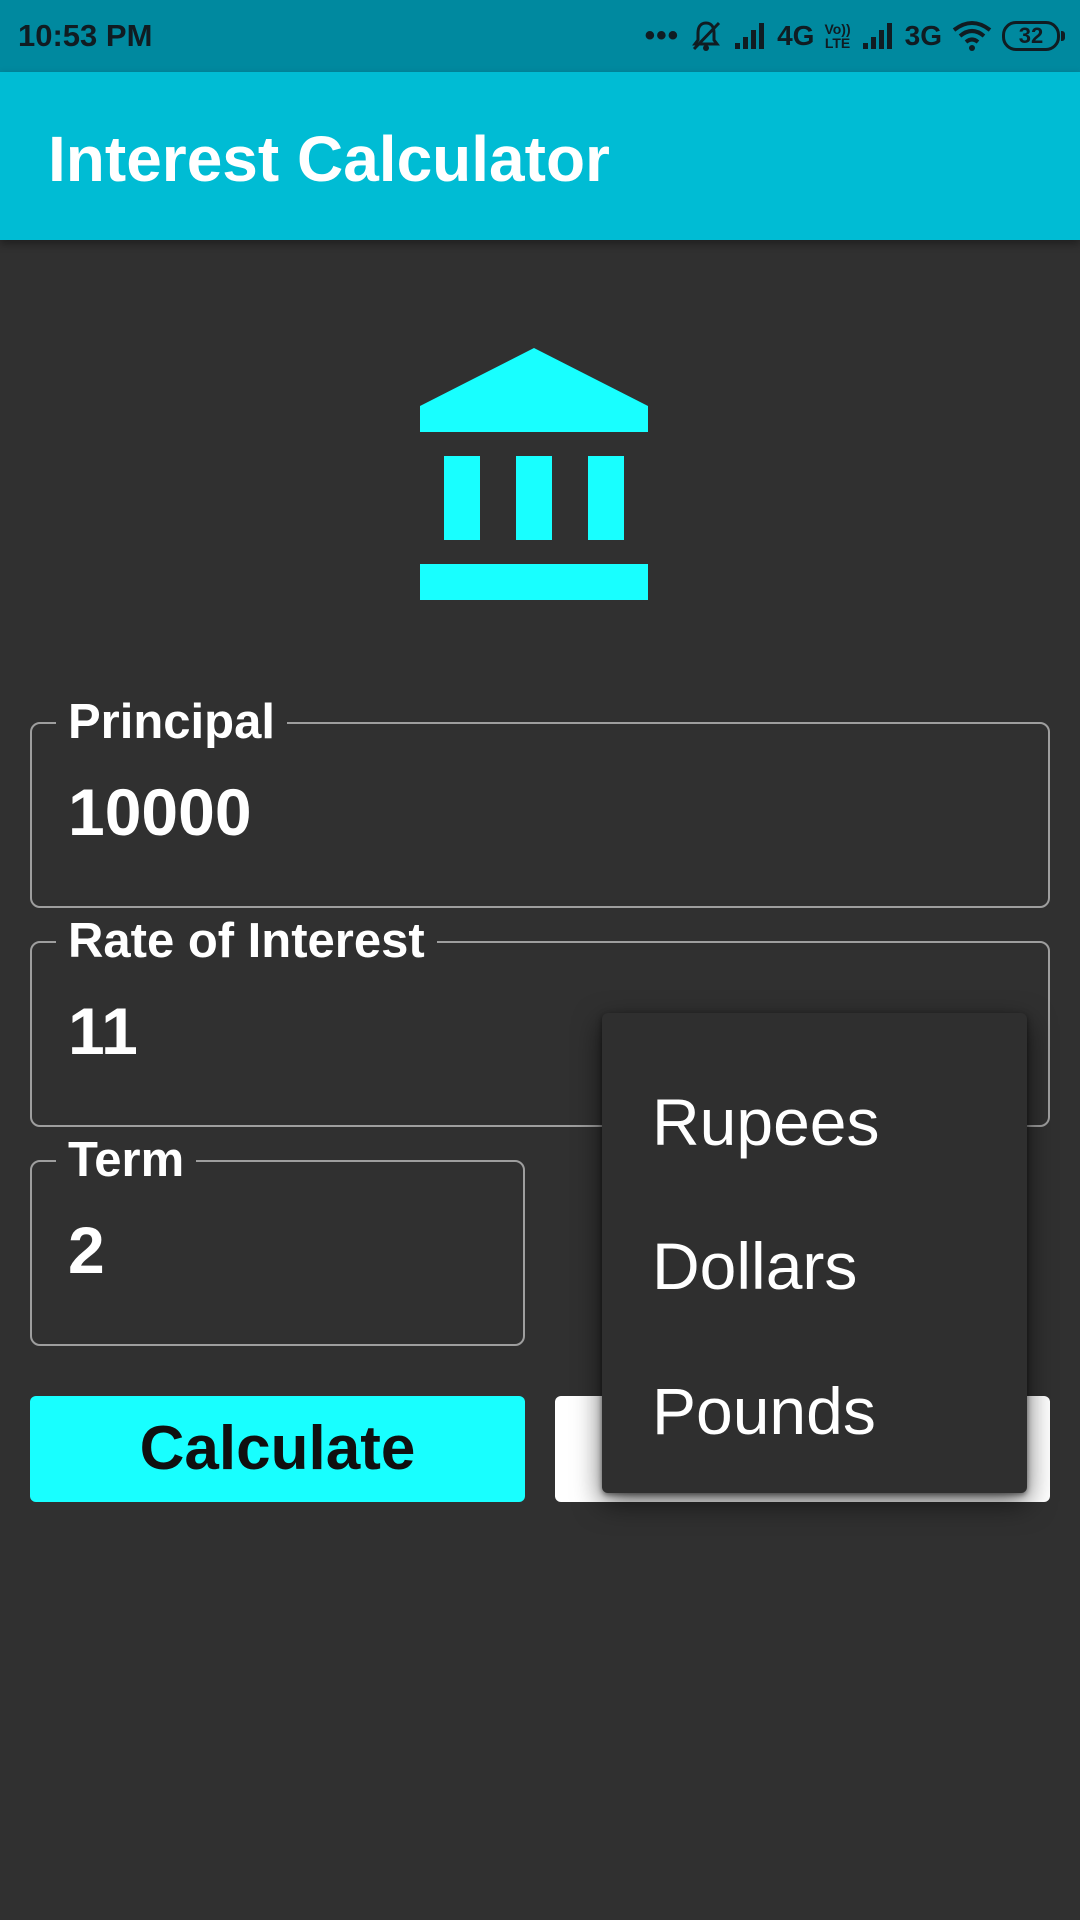 The image size is (1080, 1920). What do you see at coordinates (796, 35) in the screenshot?
I see `network-4g: 4G` at bounding box center [796, 35].